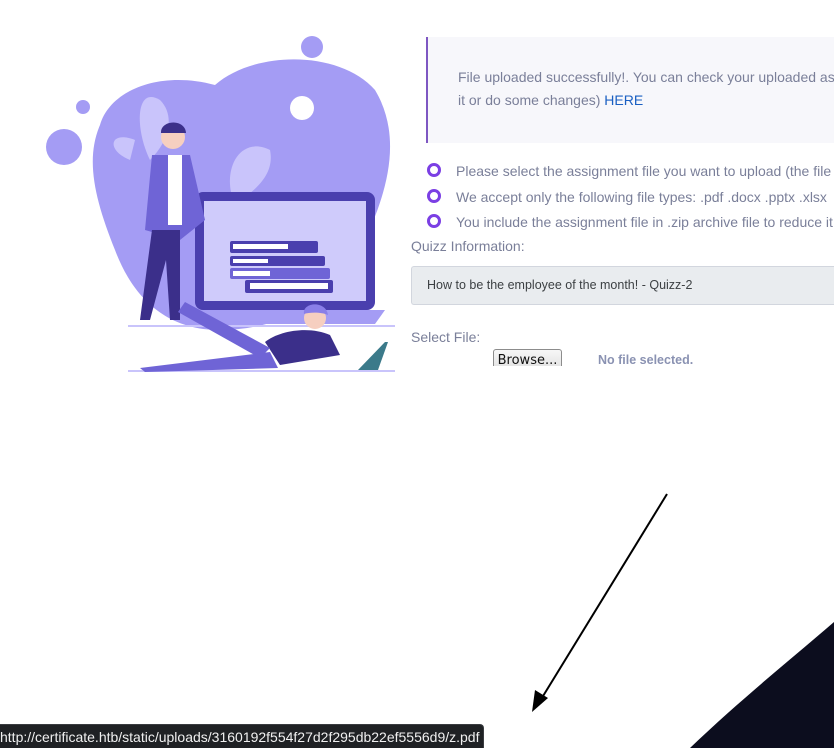  I want to click on annotation-arrow-icon, so click(603, 597).